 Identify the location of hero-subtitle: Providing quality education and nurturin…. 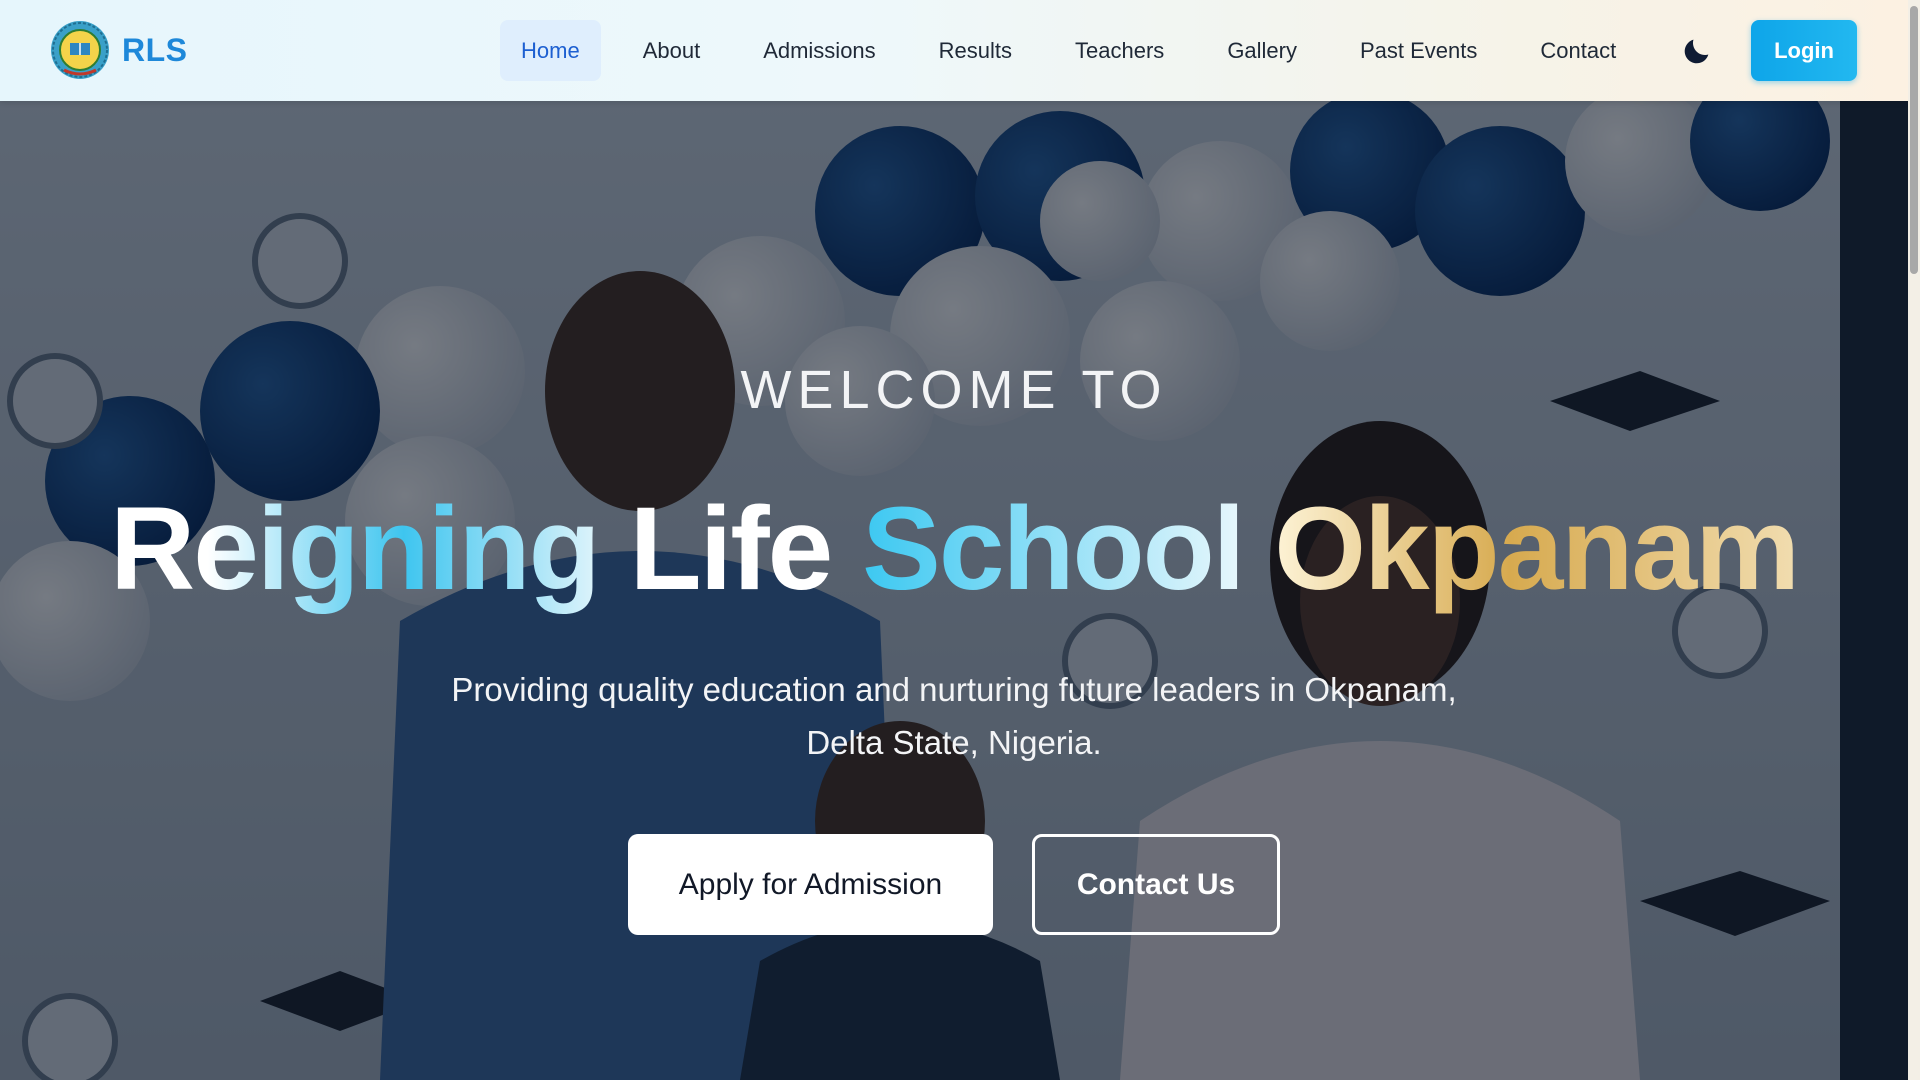
(954, 716).